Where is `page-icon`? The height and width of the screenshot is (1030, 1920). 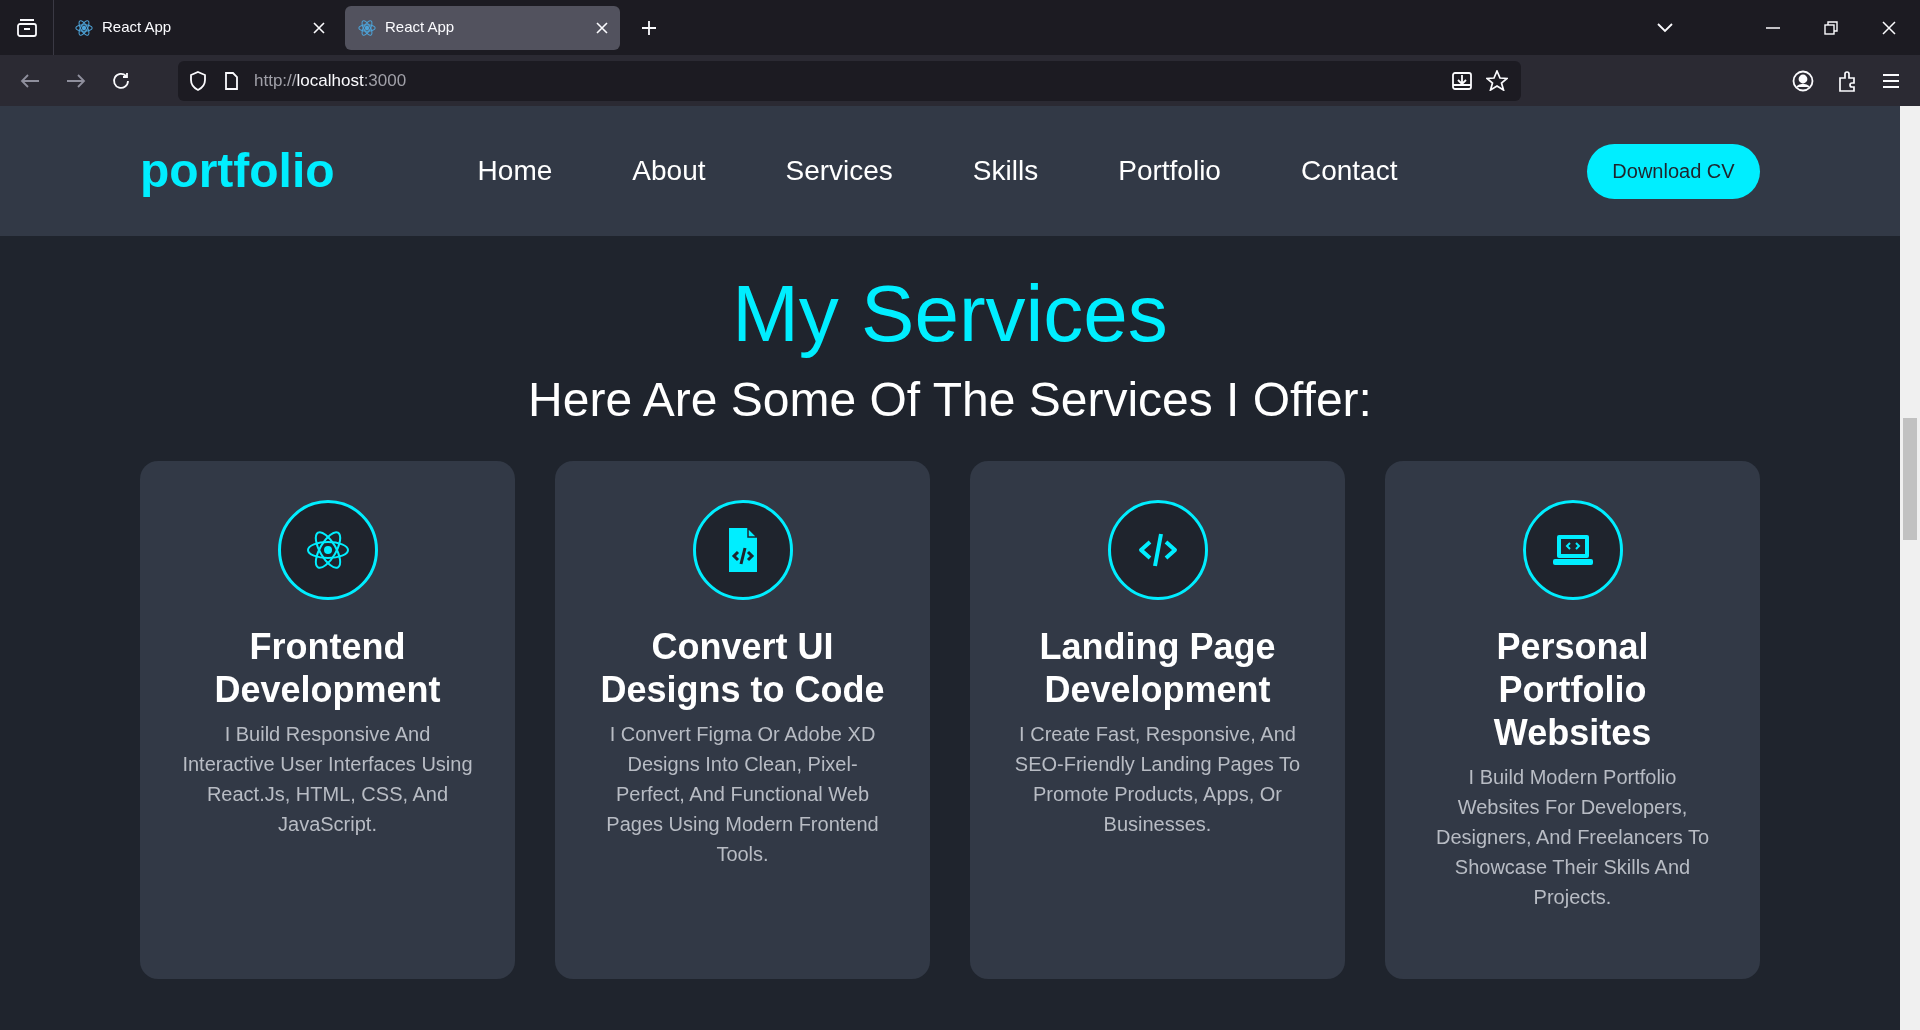
page-icon is located at coordinates (231, 80).